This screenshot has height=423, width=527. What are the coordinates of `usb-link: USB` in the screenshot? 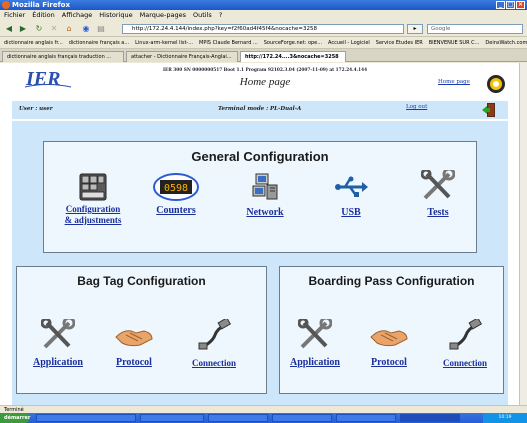 It's located at (351, 212).